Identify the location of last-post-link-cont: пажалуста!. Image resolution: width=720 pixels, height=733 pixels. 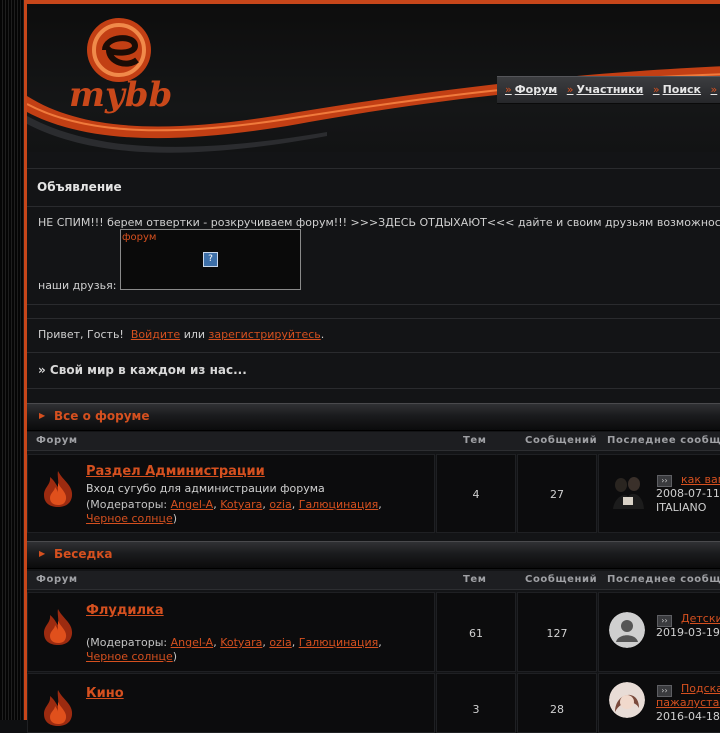
(688, 702).